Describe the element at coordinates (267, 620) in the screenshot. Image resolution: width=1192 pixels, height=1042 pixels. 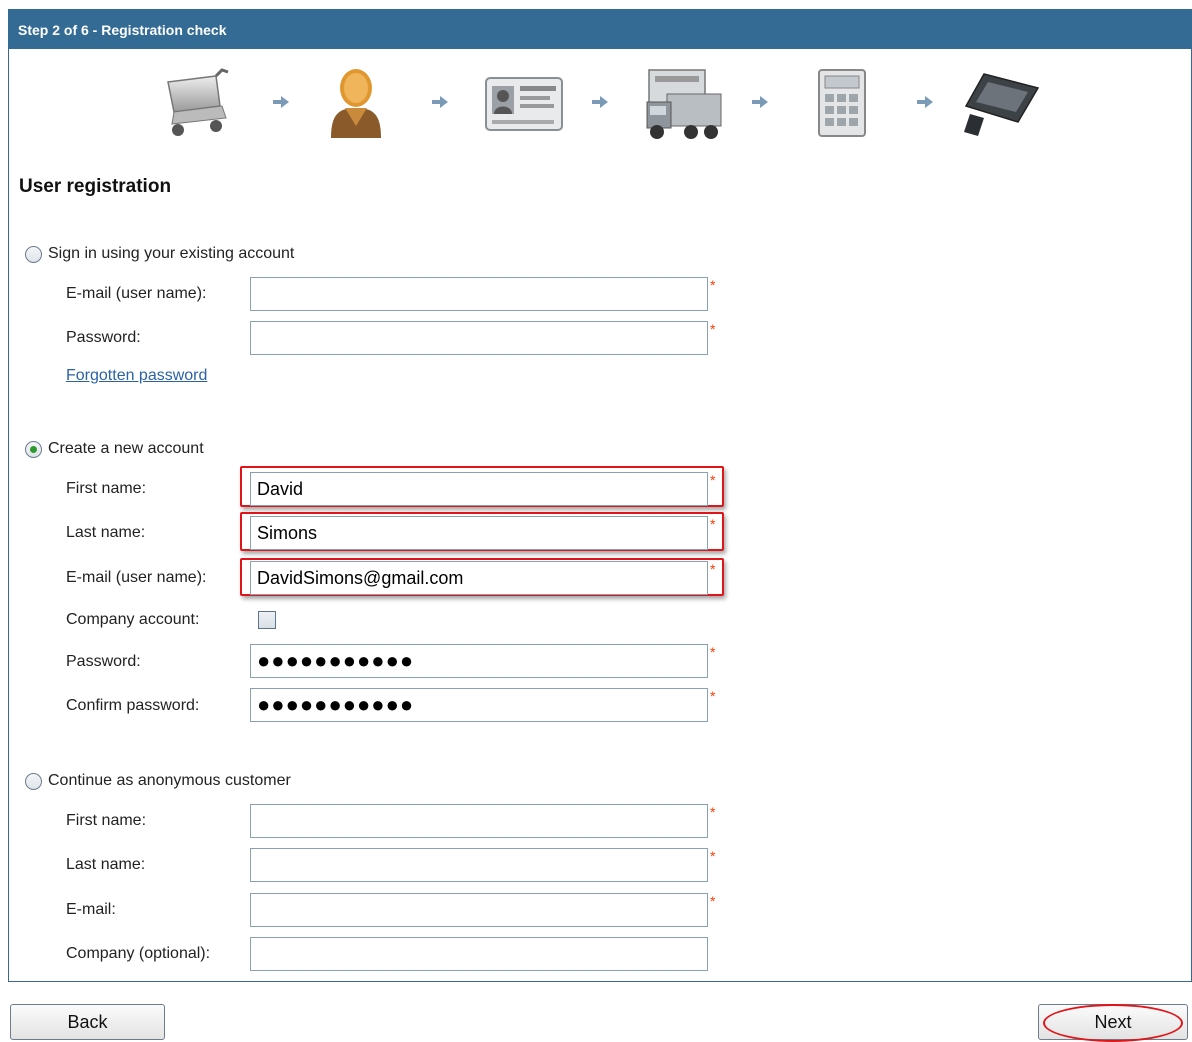
I see `company-account-checkbox` at that location.